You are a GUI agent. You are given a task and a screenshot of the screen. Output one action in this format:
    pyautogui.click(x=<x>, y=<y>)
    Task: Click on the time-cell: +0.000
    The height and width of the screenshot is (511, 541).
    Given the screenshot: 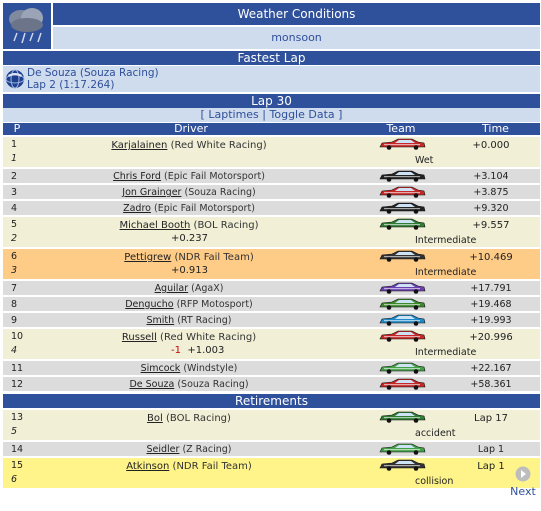 What is the action you would take?
    pyautogui.click(x=491, y=145)
    